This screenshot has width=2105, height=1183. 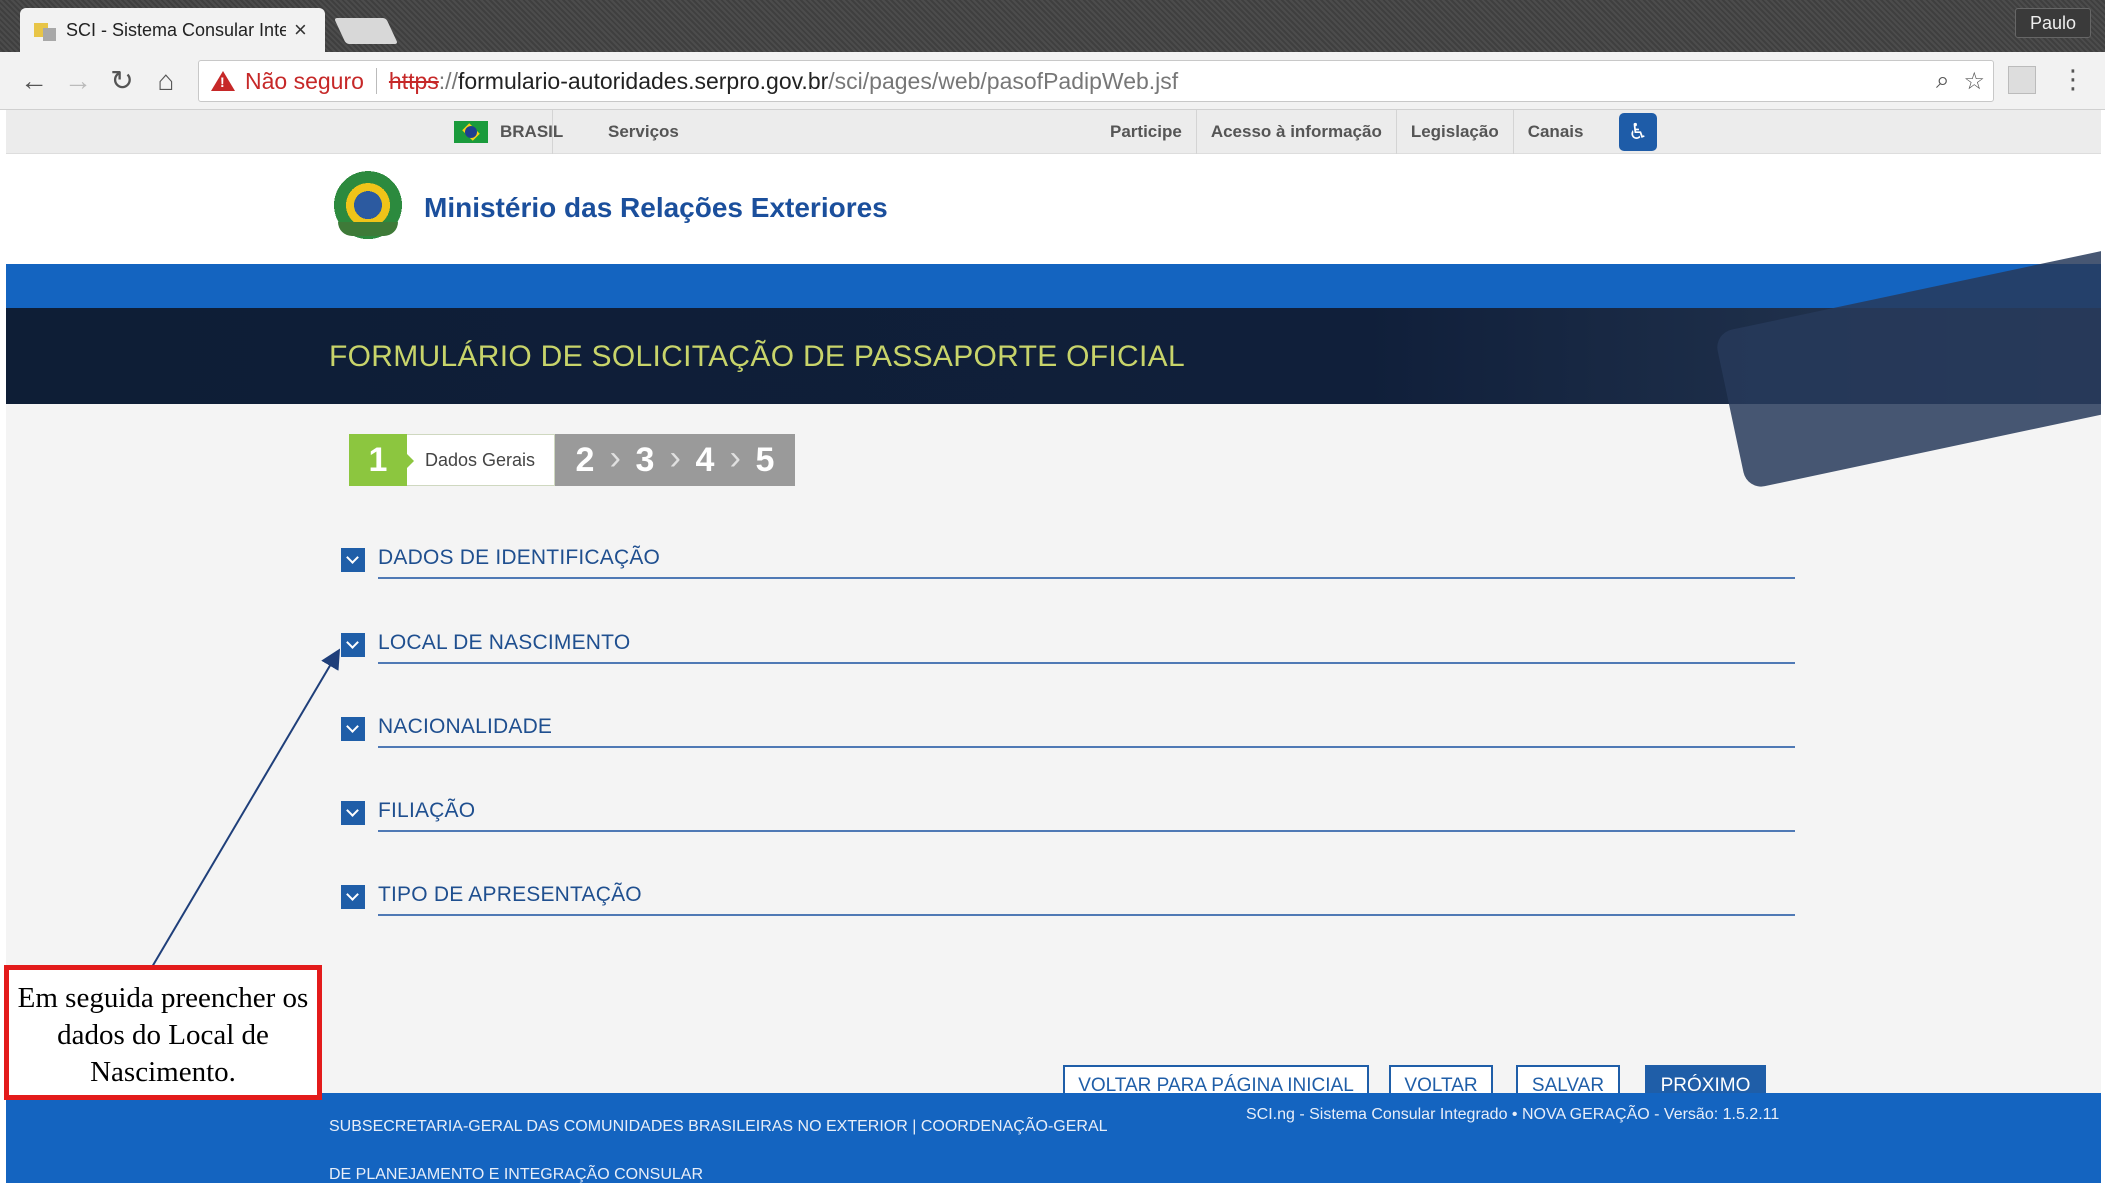 What do you see at coordinates (504, 643) in the screenshot?
I see `section-title: LOCAL DE NASCIMENTO` at bounding box center [504, 643].